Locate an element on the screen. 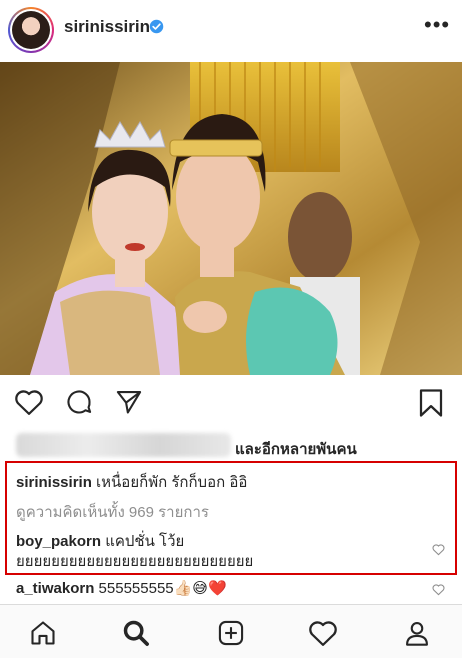 The image size is (462, 658). comment-username: boy_pakorn is located at coordinates (58, 541).